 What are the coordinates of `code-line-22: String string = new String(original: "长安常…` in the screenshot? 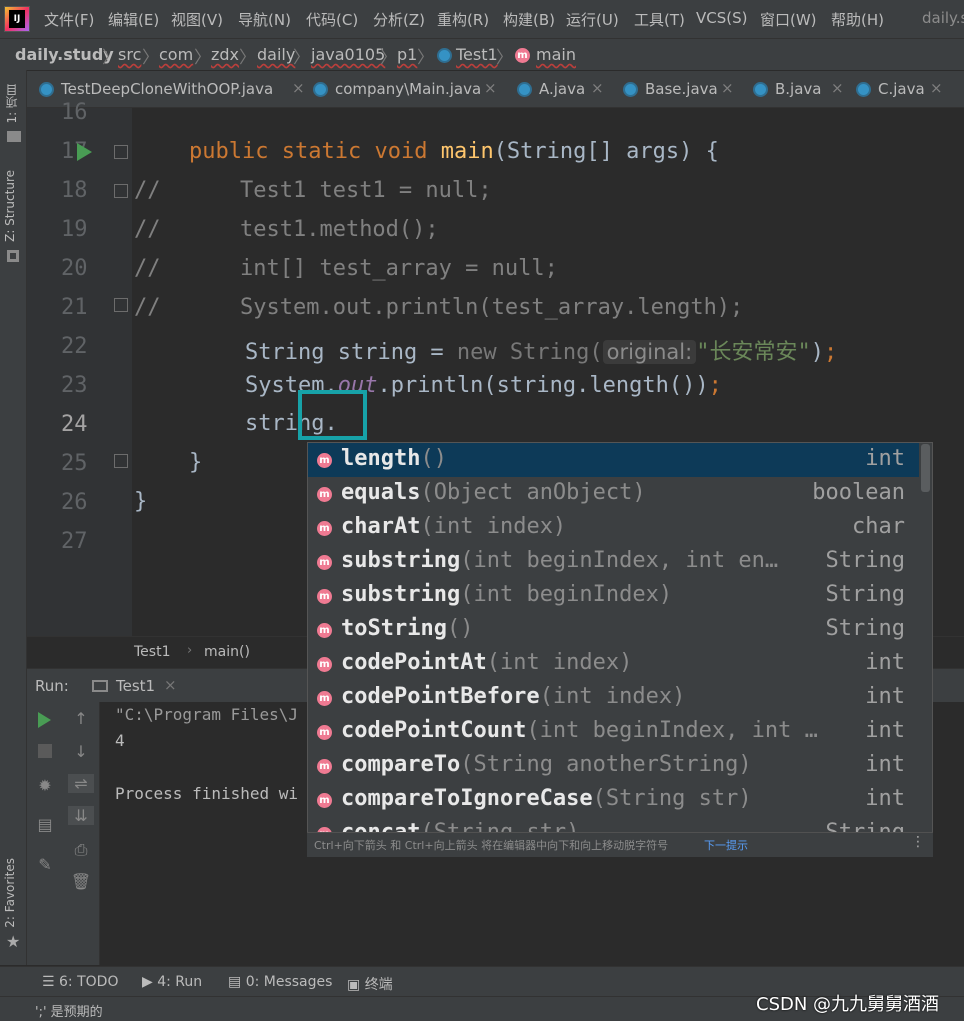 It's located at (541, 350).